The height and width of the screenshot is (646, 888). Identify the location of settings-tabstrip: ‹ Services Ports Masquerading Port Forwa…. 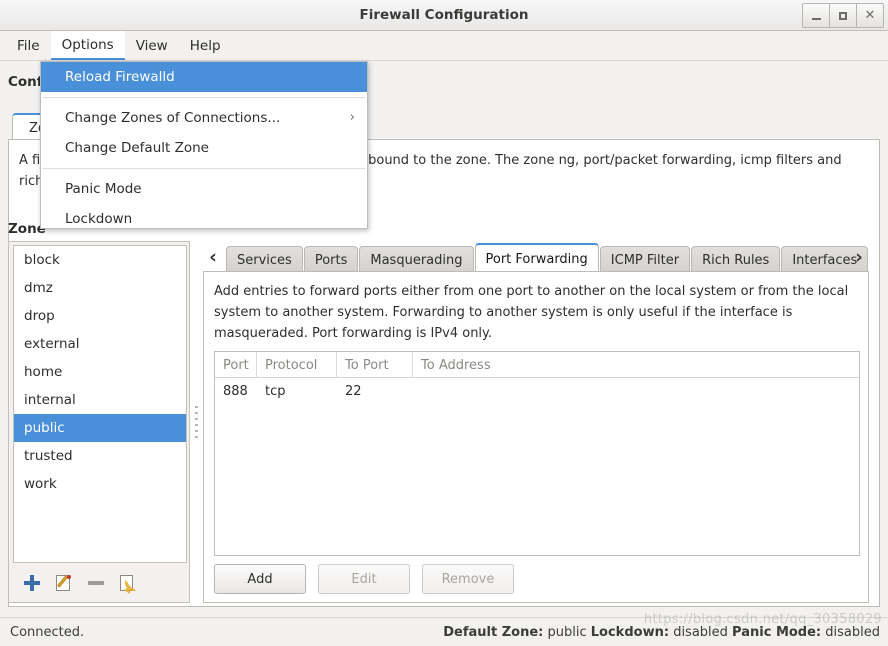
(536, 257).